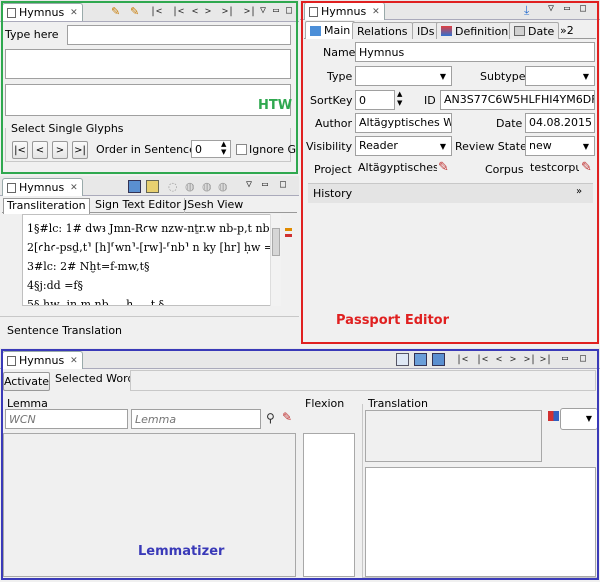 This screenshot has height=582, width=600. I want to click on maximize-icon: □, so click(283, 184).